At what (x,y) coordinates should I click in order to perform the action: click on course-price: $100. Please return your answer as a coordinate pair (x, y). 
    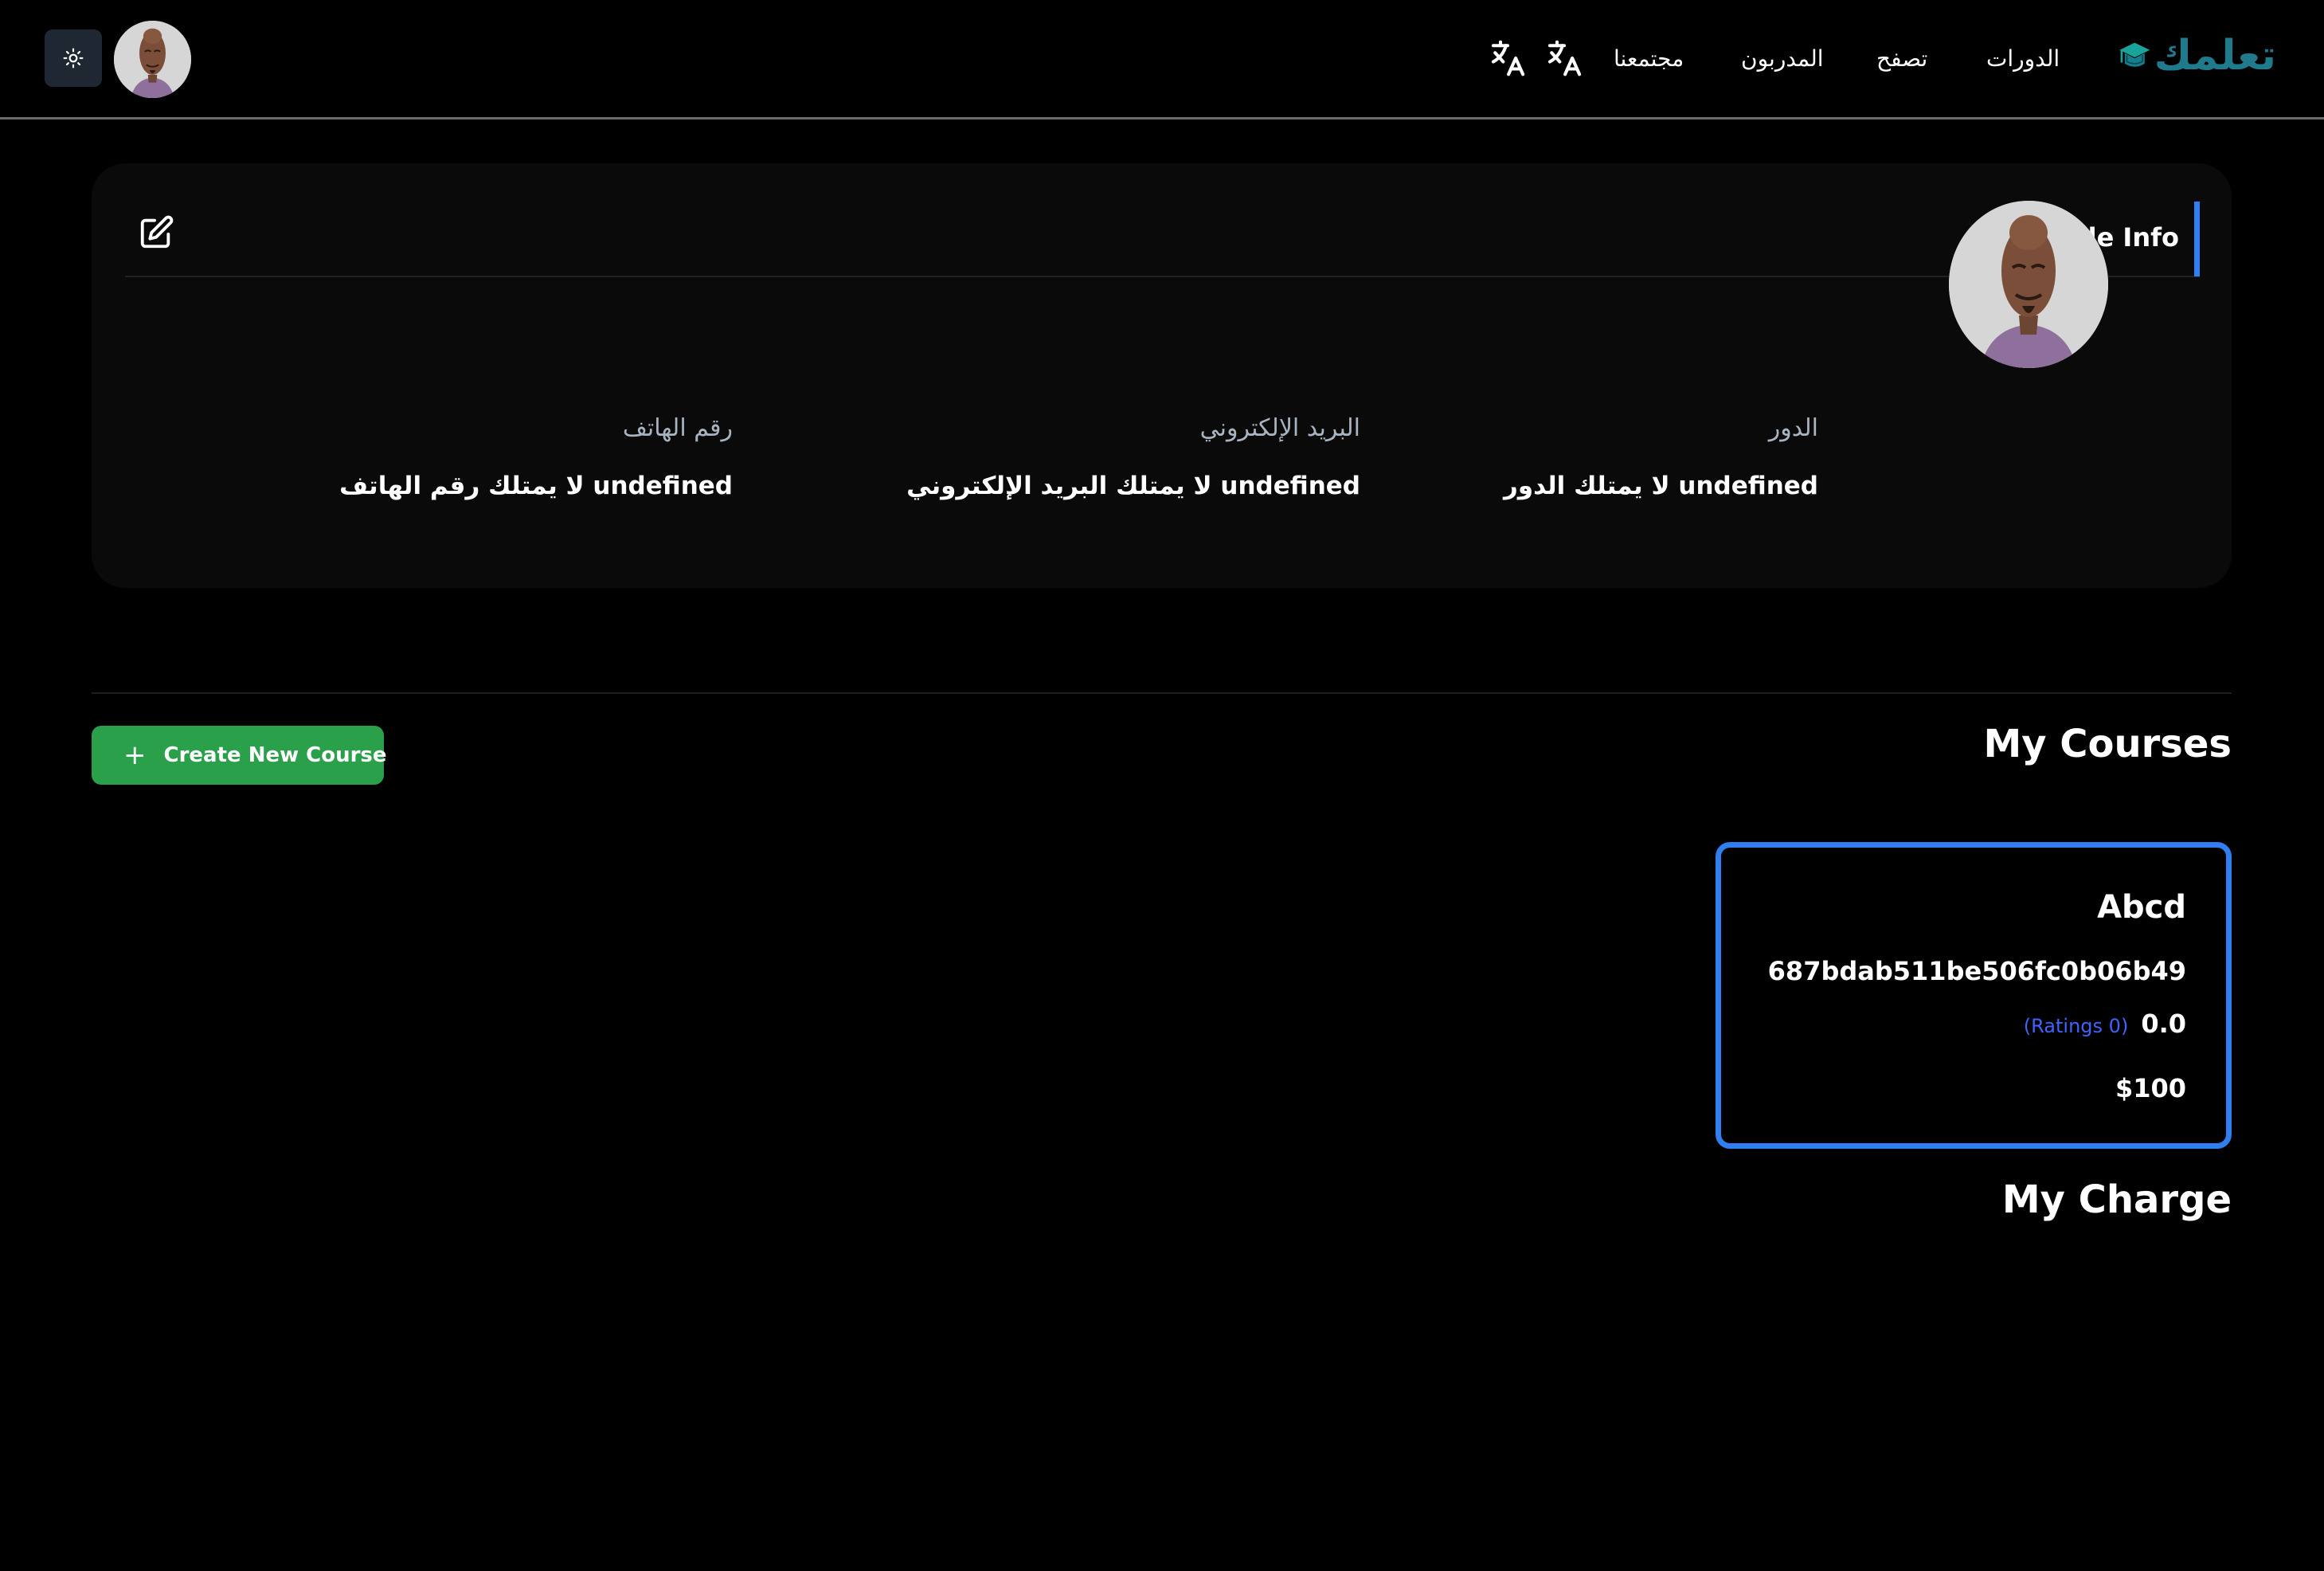
    Looking at the image, I should click on (2150, 1088).